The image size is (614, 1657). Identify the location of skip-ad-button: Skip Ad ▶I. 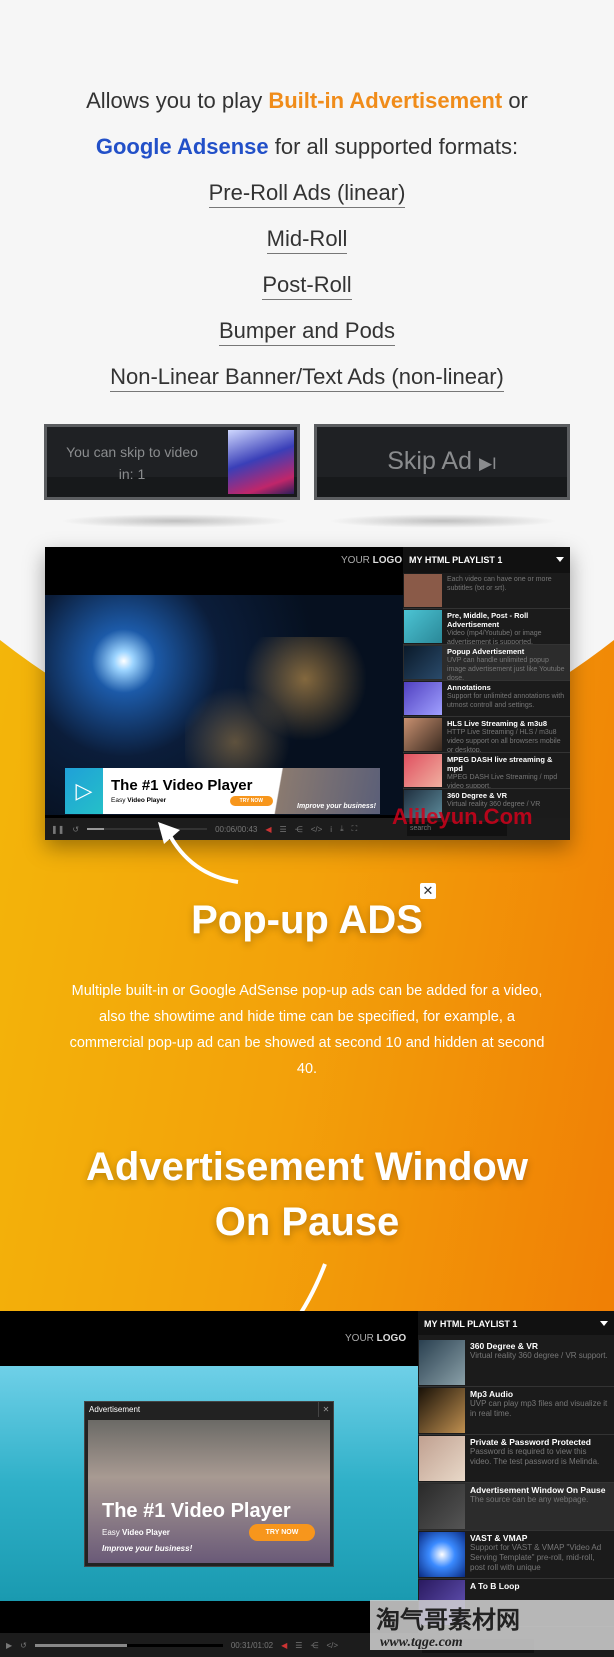
(442, 462).